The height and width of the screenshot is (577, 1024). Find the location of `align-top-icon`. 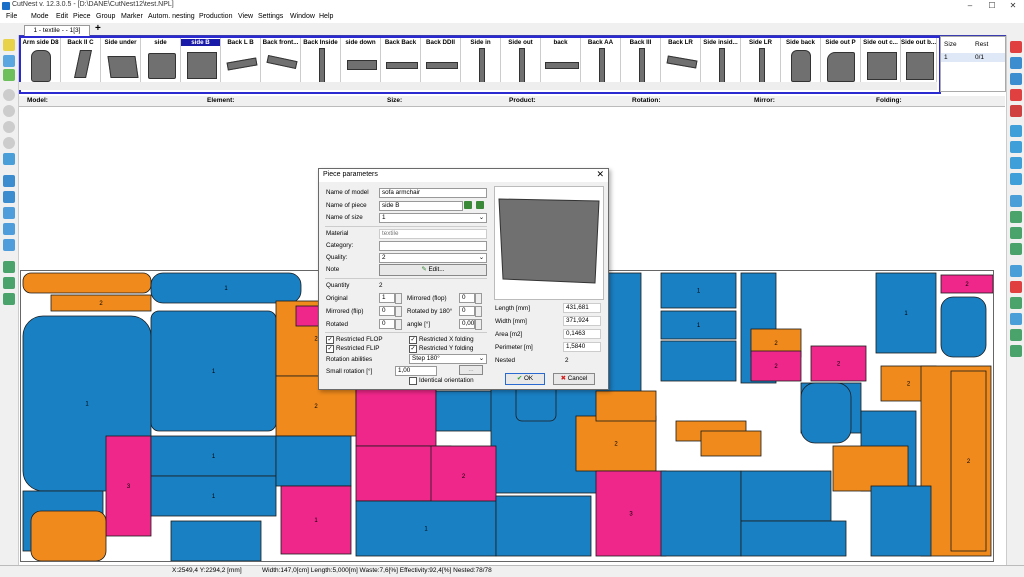

align-top-icon is located at coordinates (9, 299).